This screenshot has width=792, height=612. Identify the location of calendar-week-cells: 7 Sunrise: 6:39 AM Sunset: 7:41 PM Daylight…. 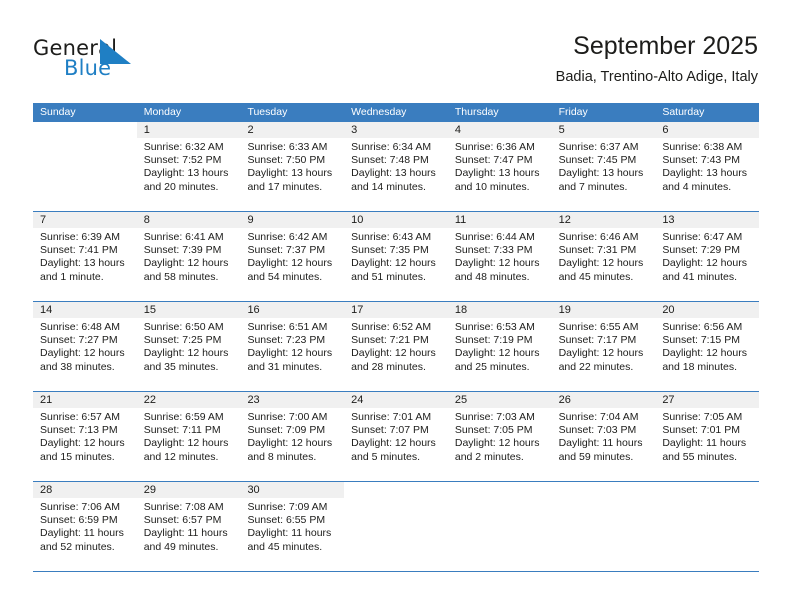
(396, 256).